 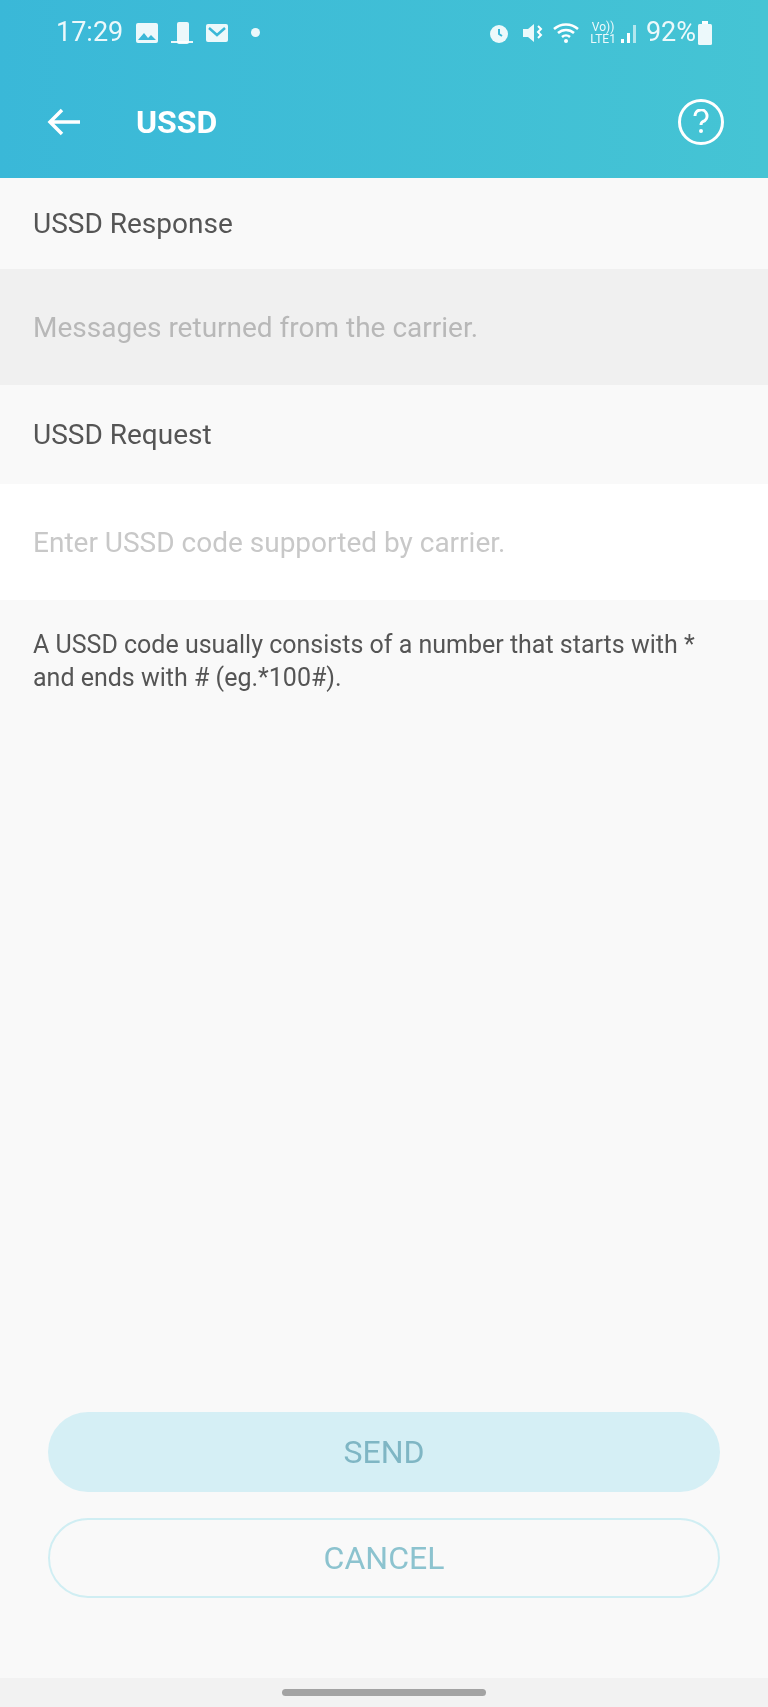 I want to click on battery-level: 92%, so click(x=670, y=33).